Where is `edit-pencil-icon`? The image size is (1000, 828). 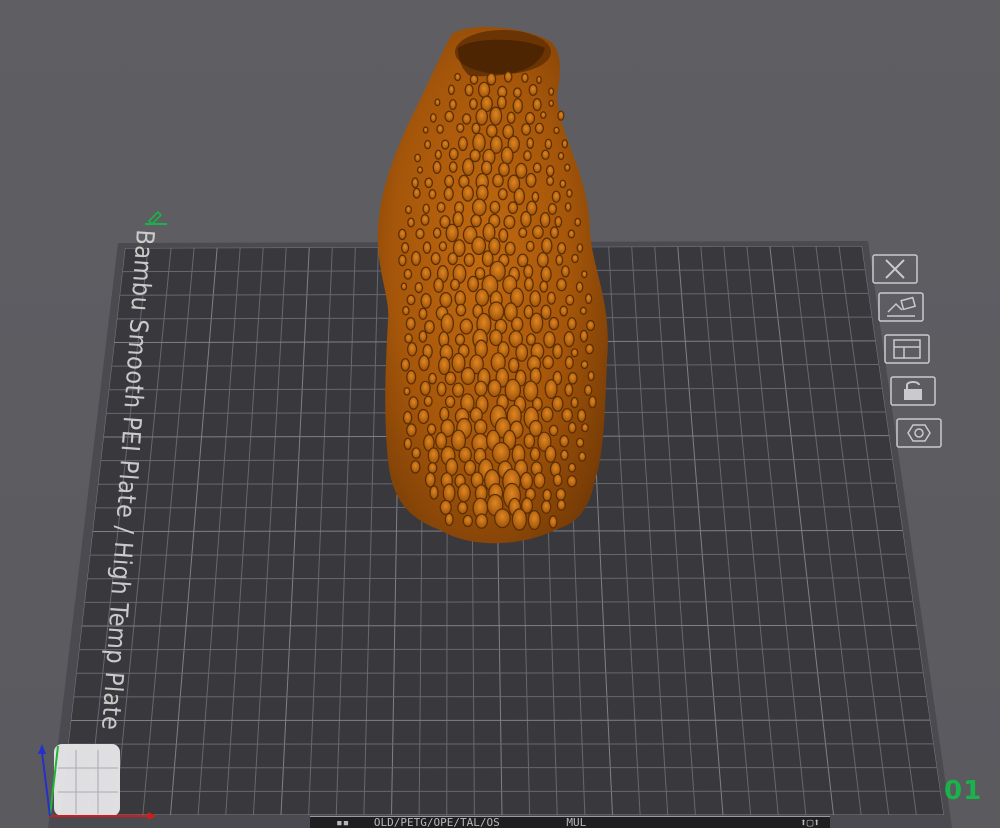 edit-pencil-icon is located at coordinates (156, 217).